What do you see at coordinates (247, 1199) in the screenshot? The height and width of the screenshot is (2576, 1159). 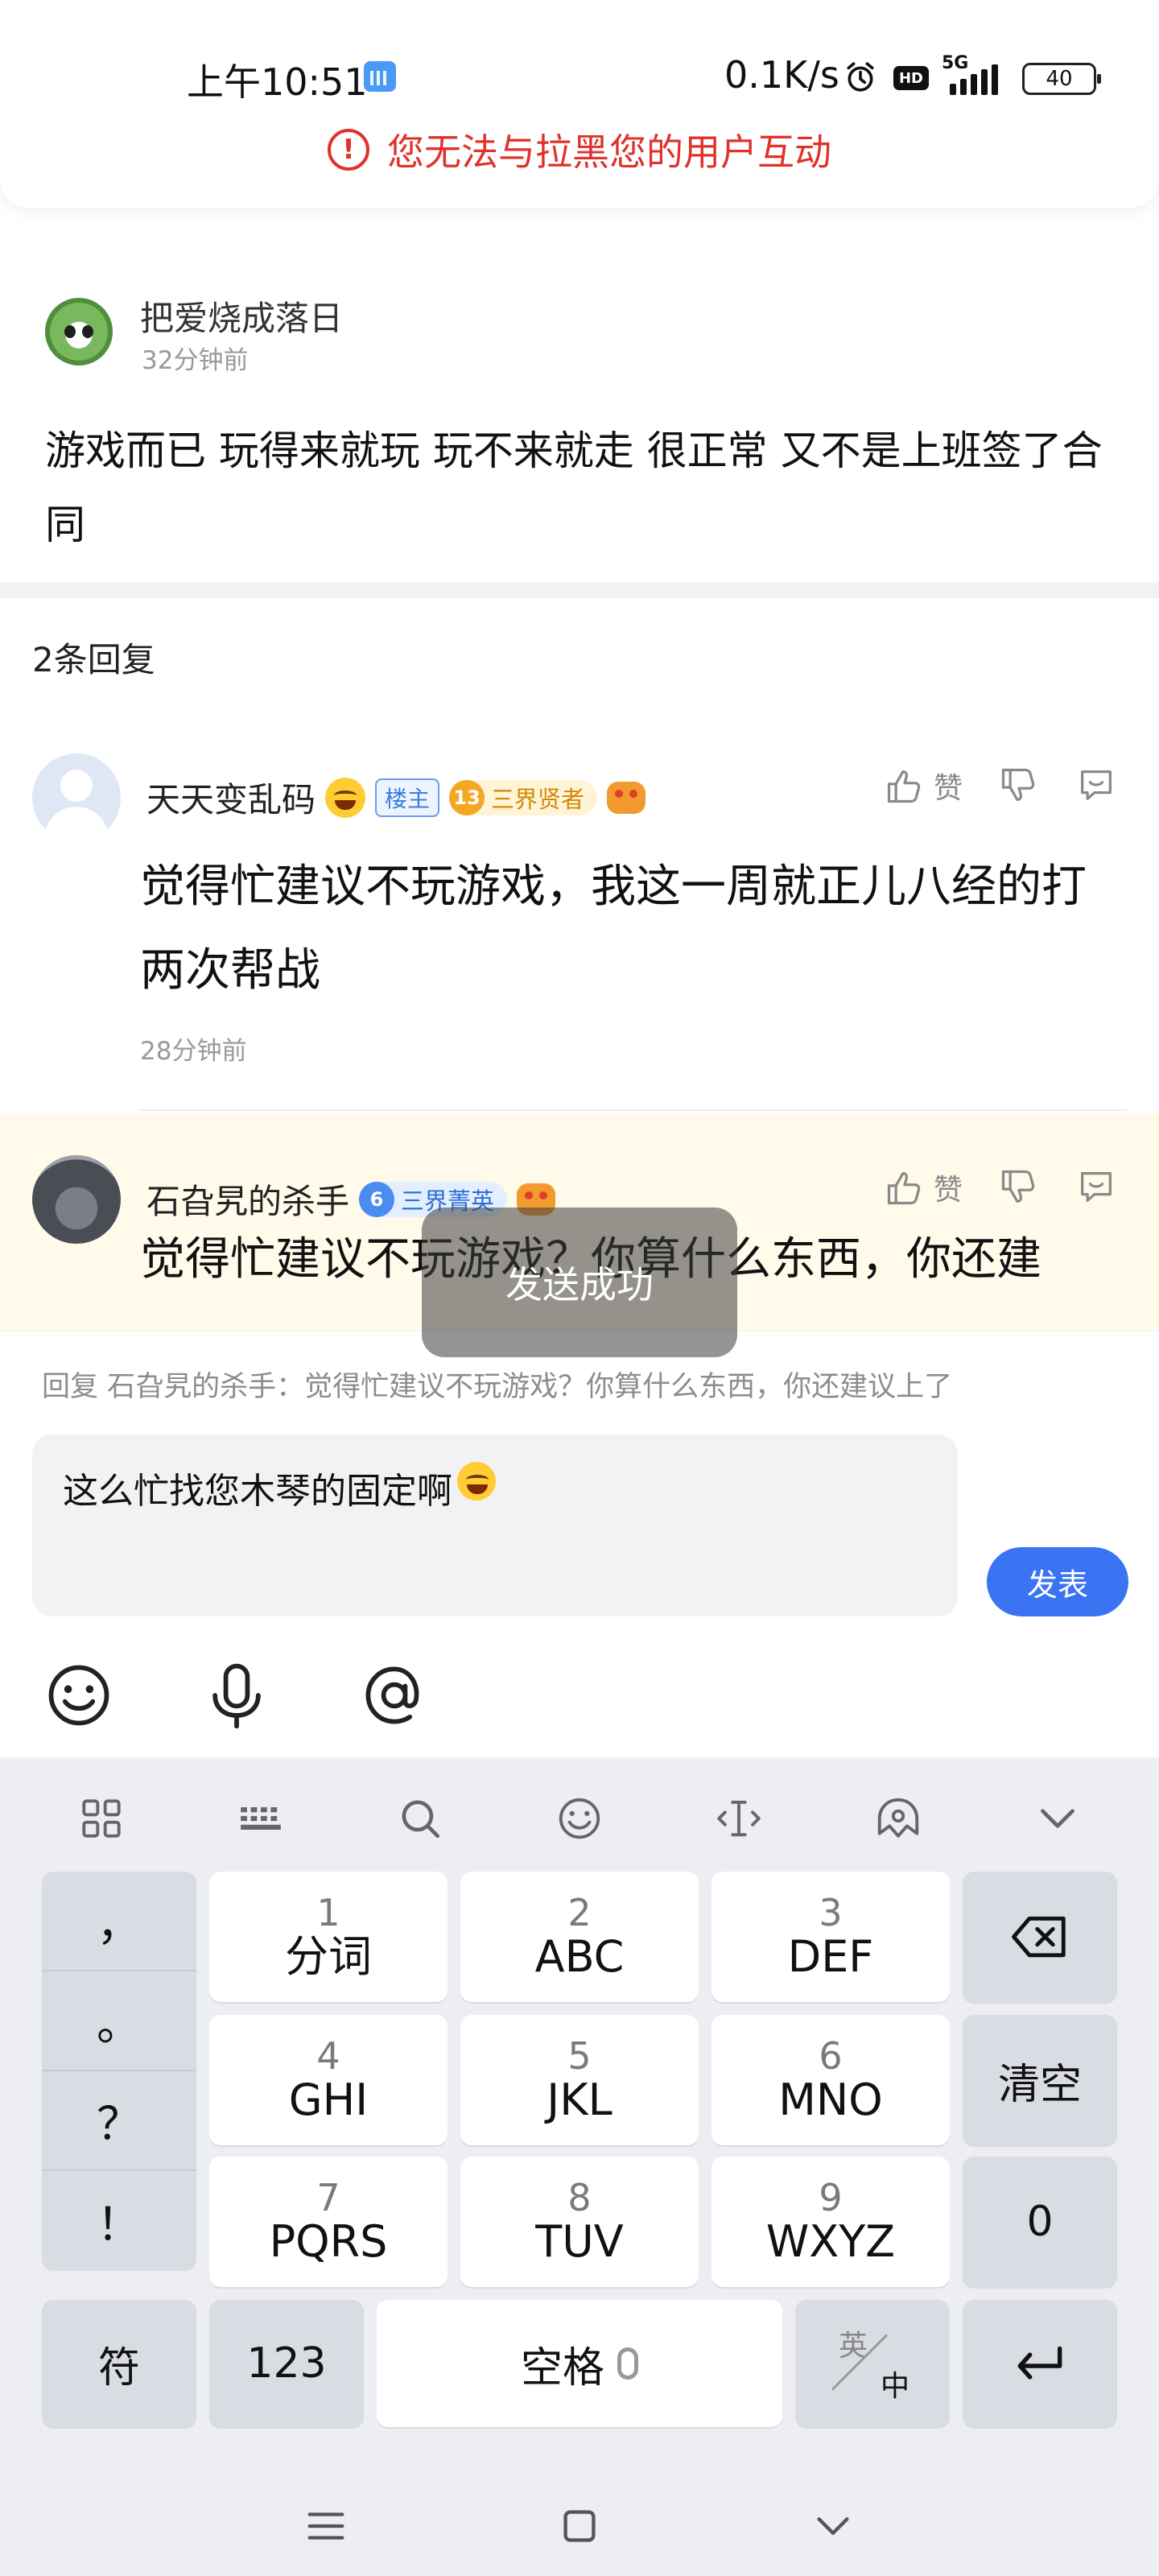 I see `reply-author: 石旮旯的杀手` at bounding box center [247, 1199].